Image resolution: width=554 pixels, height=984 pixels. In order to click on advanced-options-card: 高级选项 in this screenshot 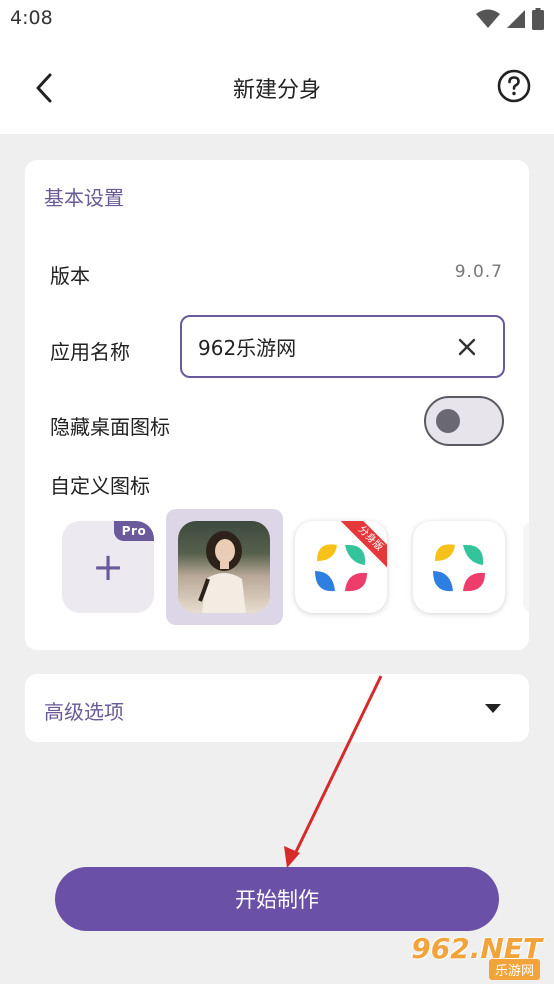, I will do `click(277, 708)`.